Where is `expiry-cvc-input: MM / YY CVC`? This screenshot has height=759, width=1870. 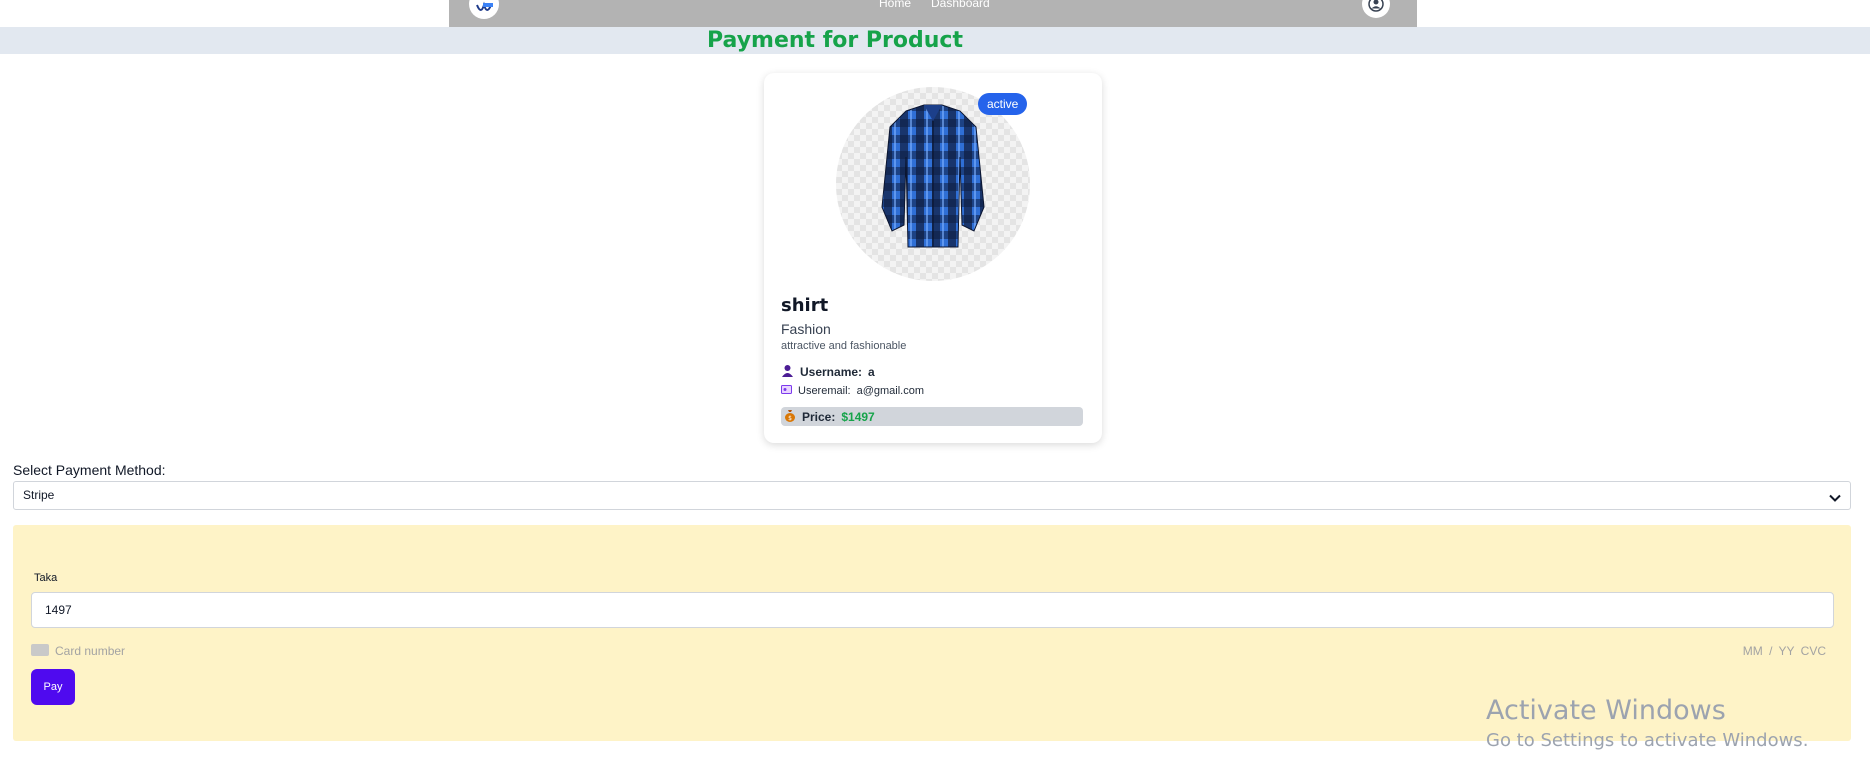
expiry-cvc-input: MM / YY CVC is located at coordinates (1784, 651).